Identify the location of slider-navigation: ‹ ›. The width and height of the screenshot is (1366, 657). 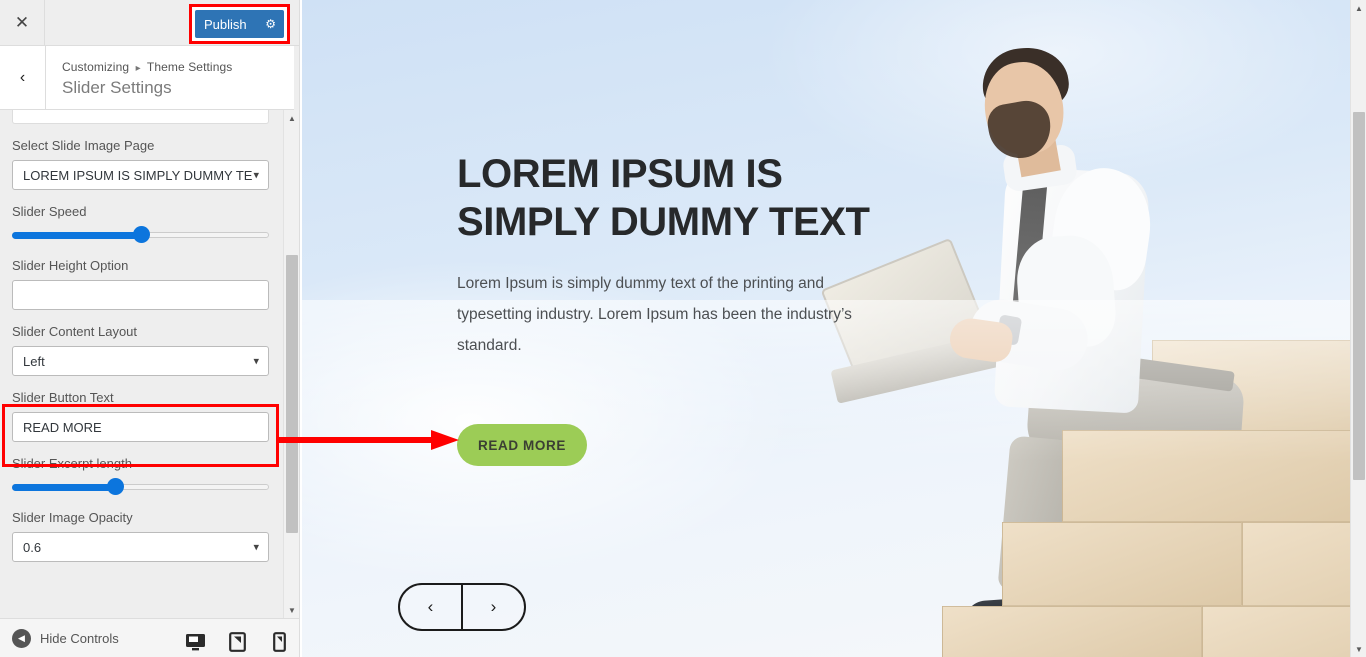
(462, 607).